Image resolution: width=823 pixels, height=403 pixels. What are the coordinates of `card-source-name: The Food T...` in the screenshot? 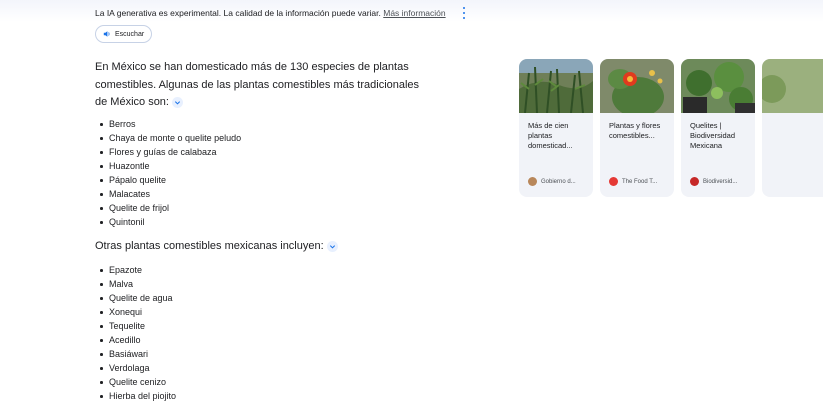 It's located at (640, 181).